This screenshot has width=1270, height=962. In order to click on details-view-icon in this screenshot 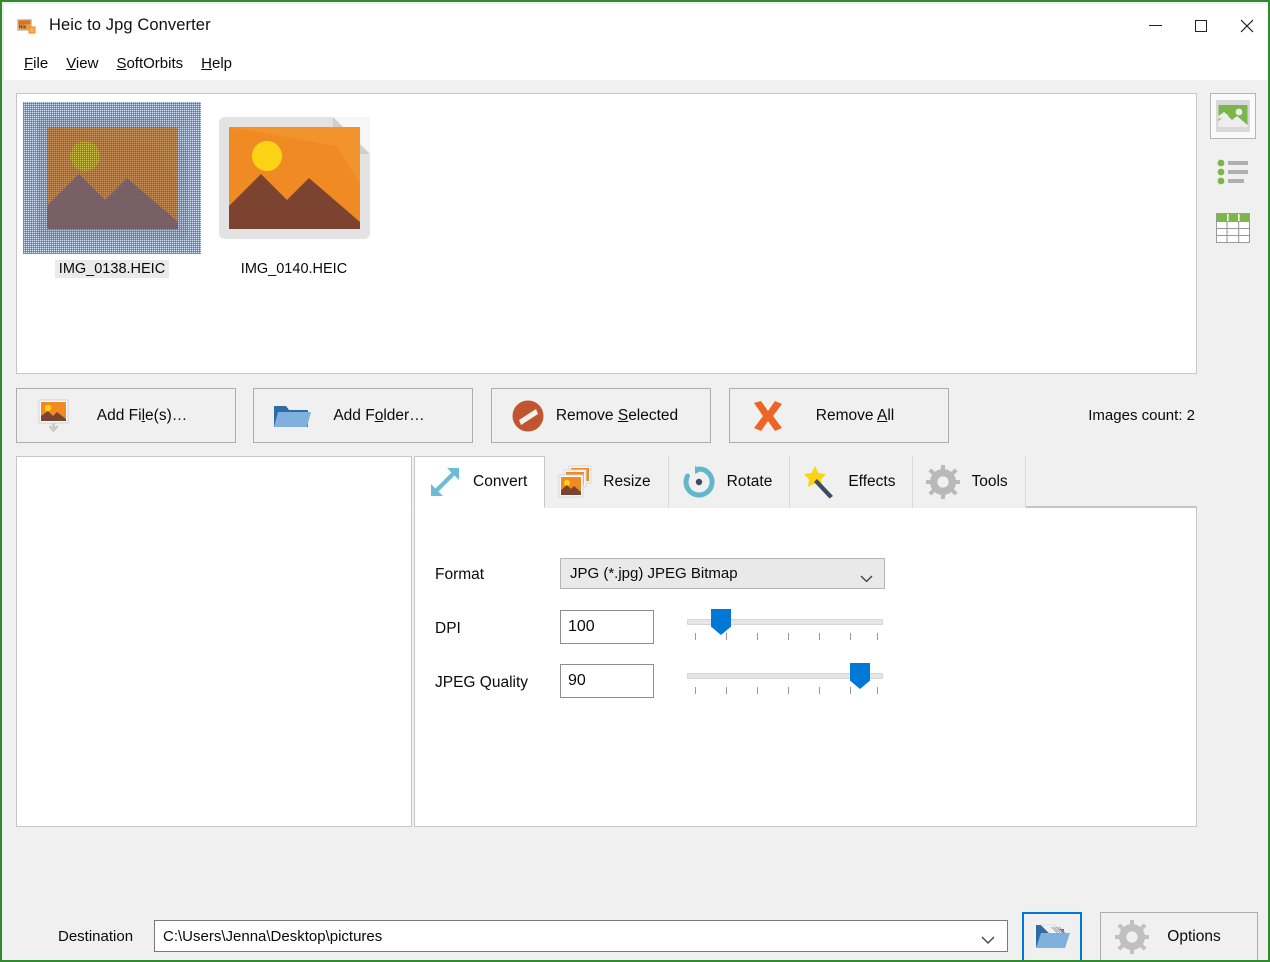, I will do `click(1233, 228)`.